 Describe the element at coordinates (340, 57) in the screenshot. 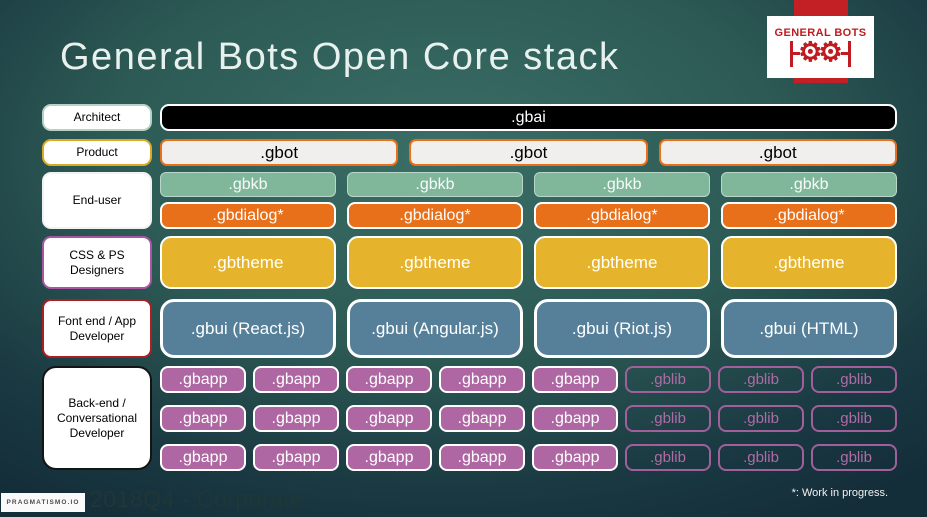

I see `page-title: General Bots Open Core stack` at that location.